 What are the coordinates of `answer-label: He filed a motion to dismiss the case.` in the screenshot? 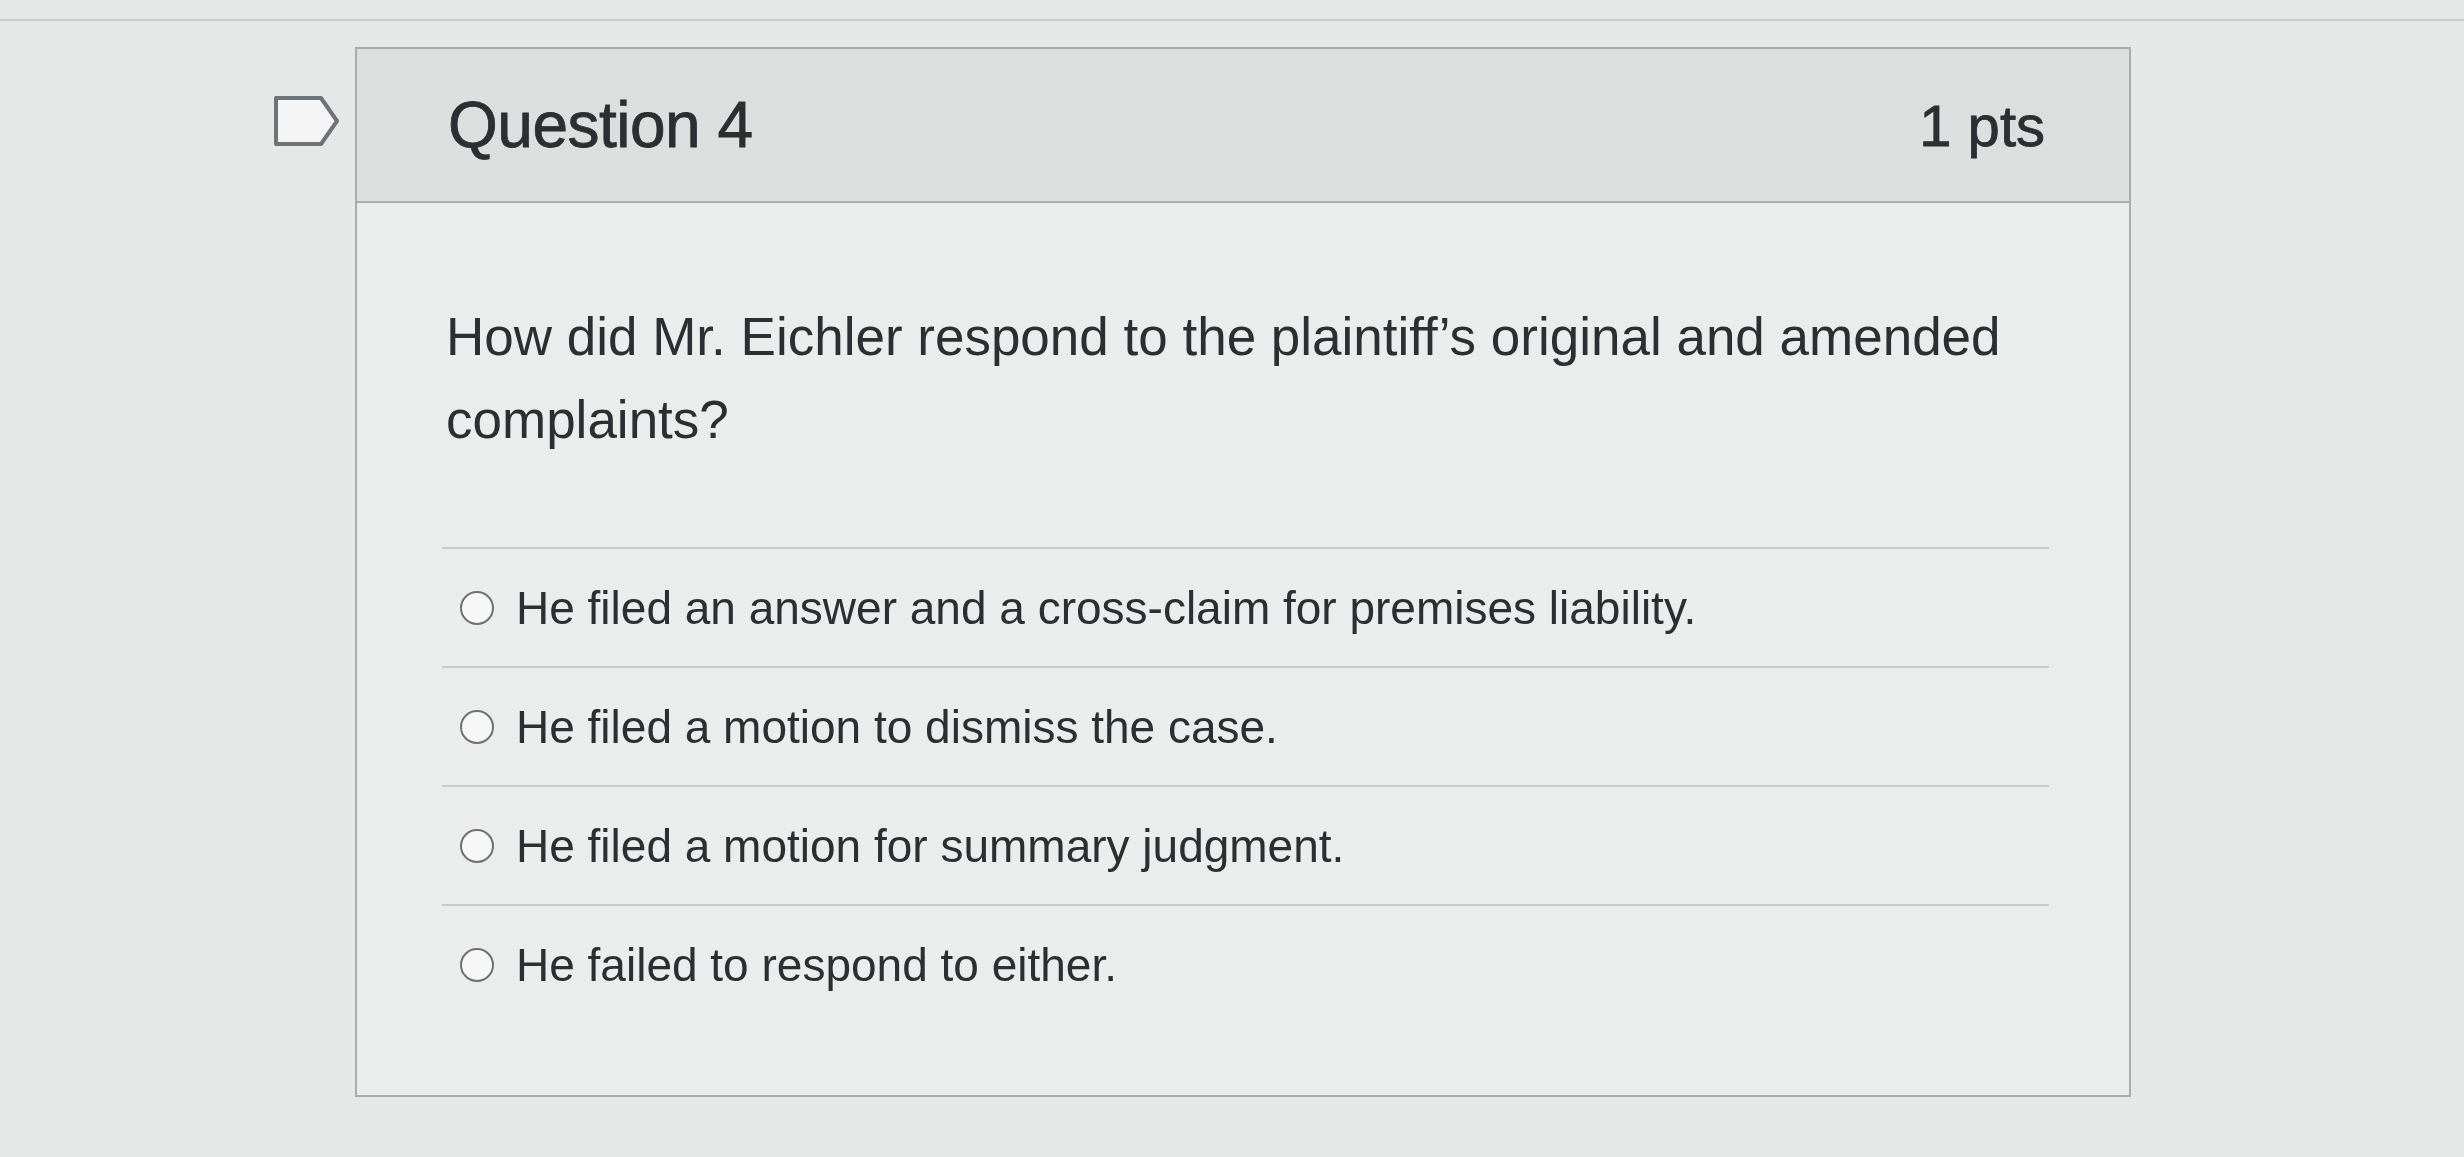 It's located at (897, 726).